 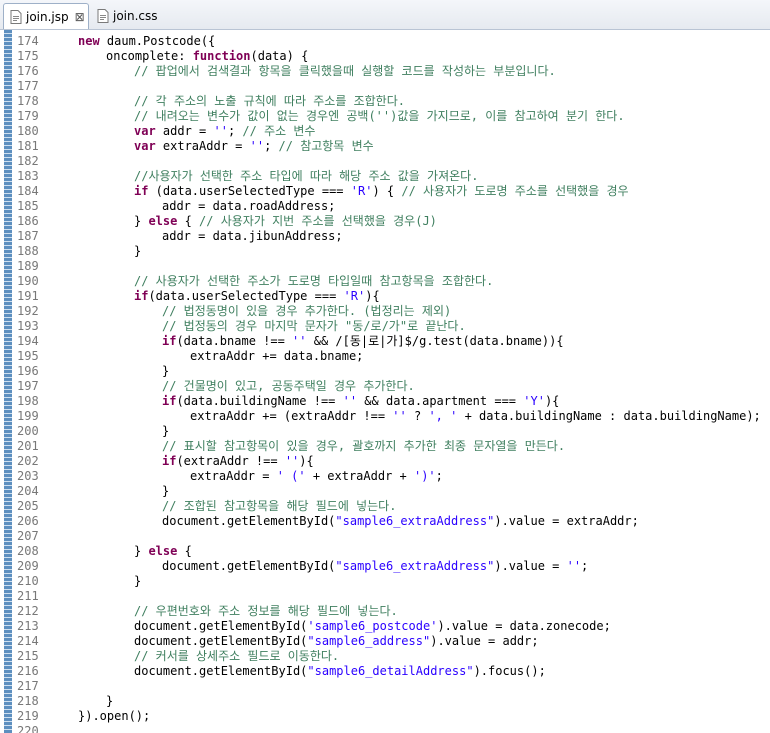 I want to click on line-number: 190, so click(x=28, y=281).